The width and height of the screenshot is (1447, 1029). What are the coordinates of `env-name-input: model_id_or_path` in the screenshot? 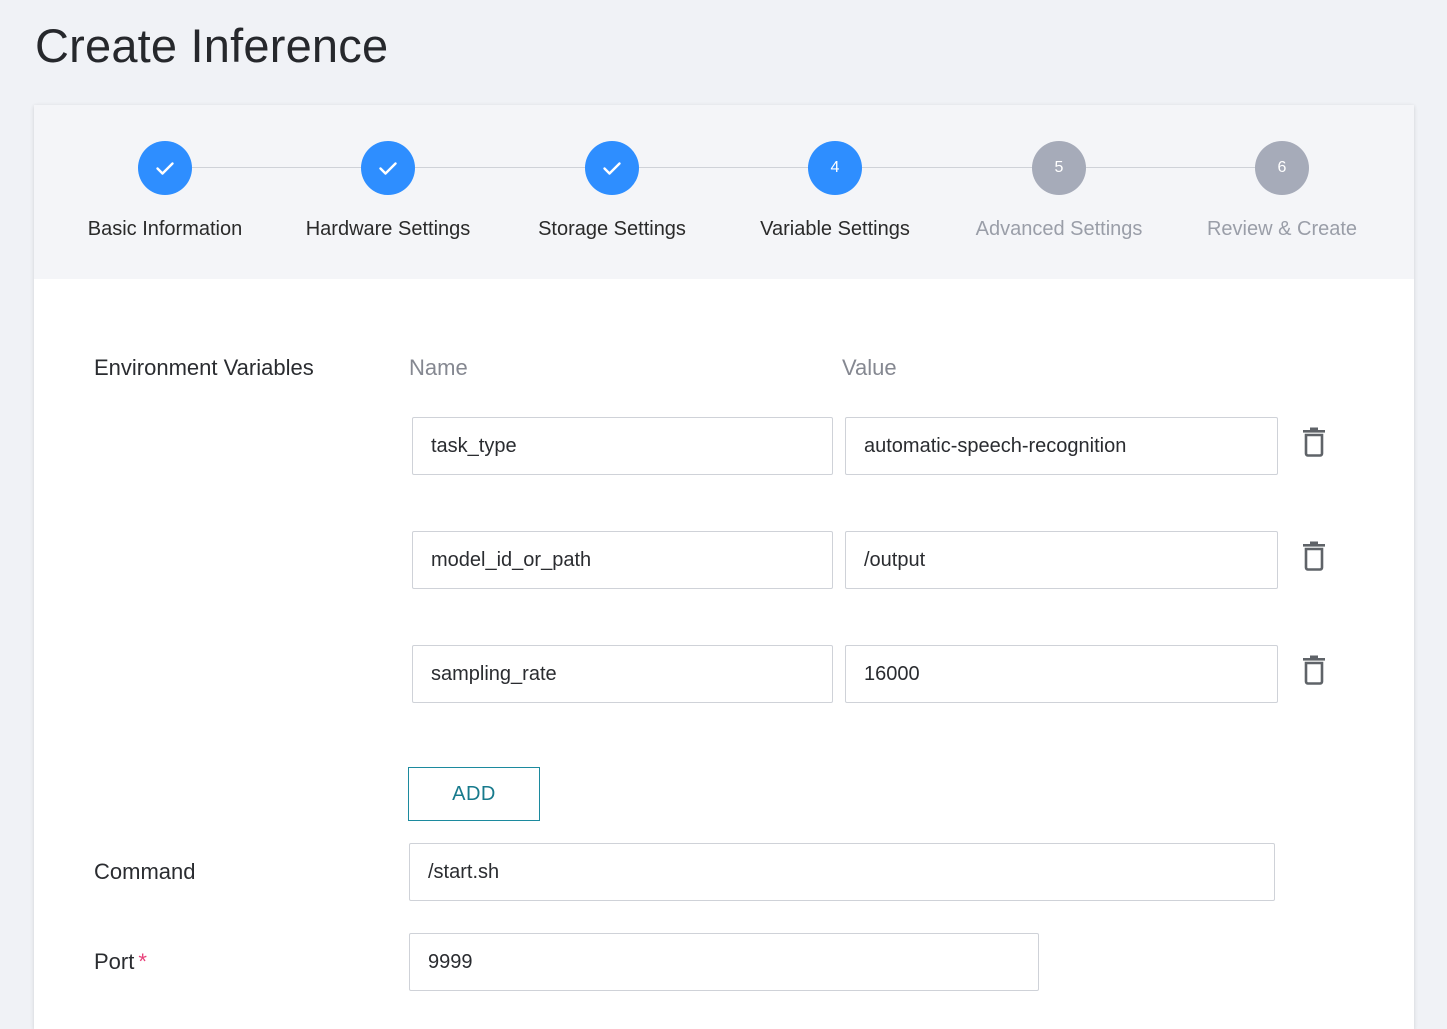 It's located at (622, 560).